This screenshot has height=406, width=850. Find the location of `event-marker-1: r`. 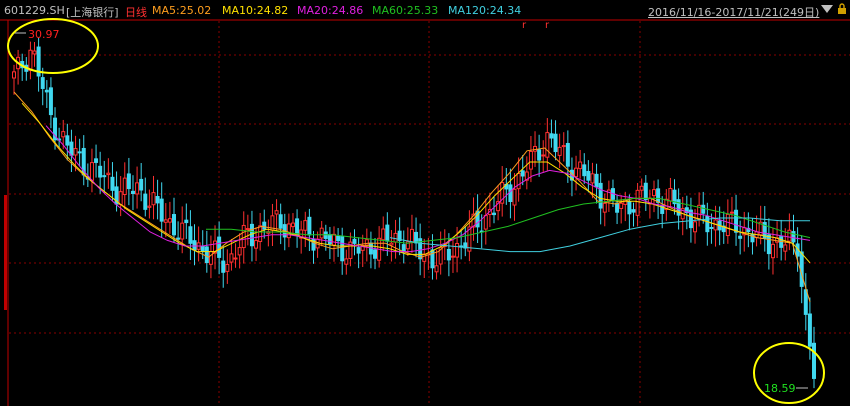

event-marker-1: r is located at coordinates (547, 25).